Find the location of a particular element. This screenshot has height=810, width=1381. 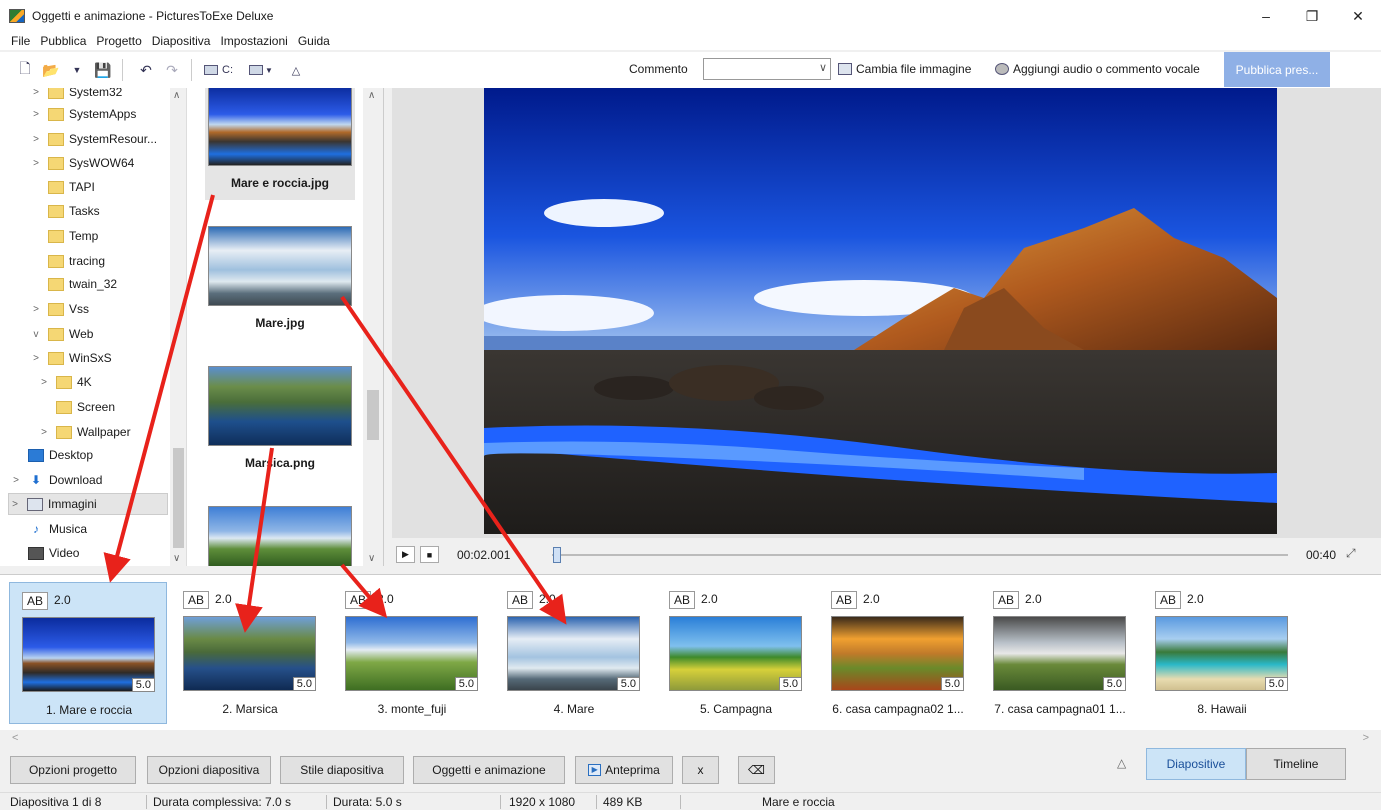

eraser-icon: ⌫ is located at coordinates (756, 770).